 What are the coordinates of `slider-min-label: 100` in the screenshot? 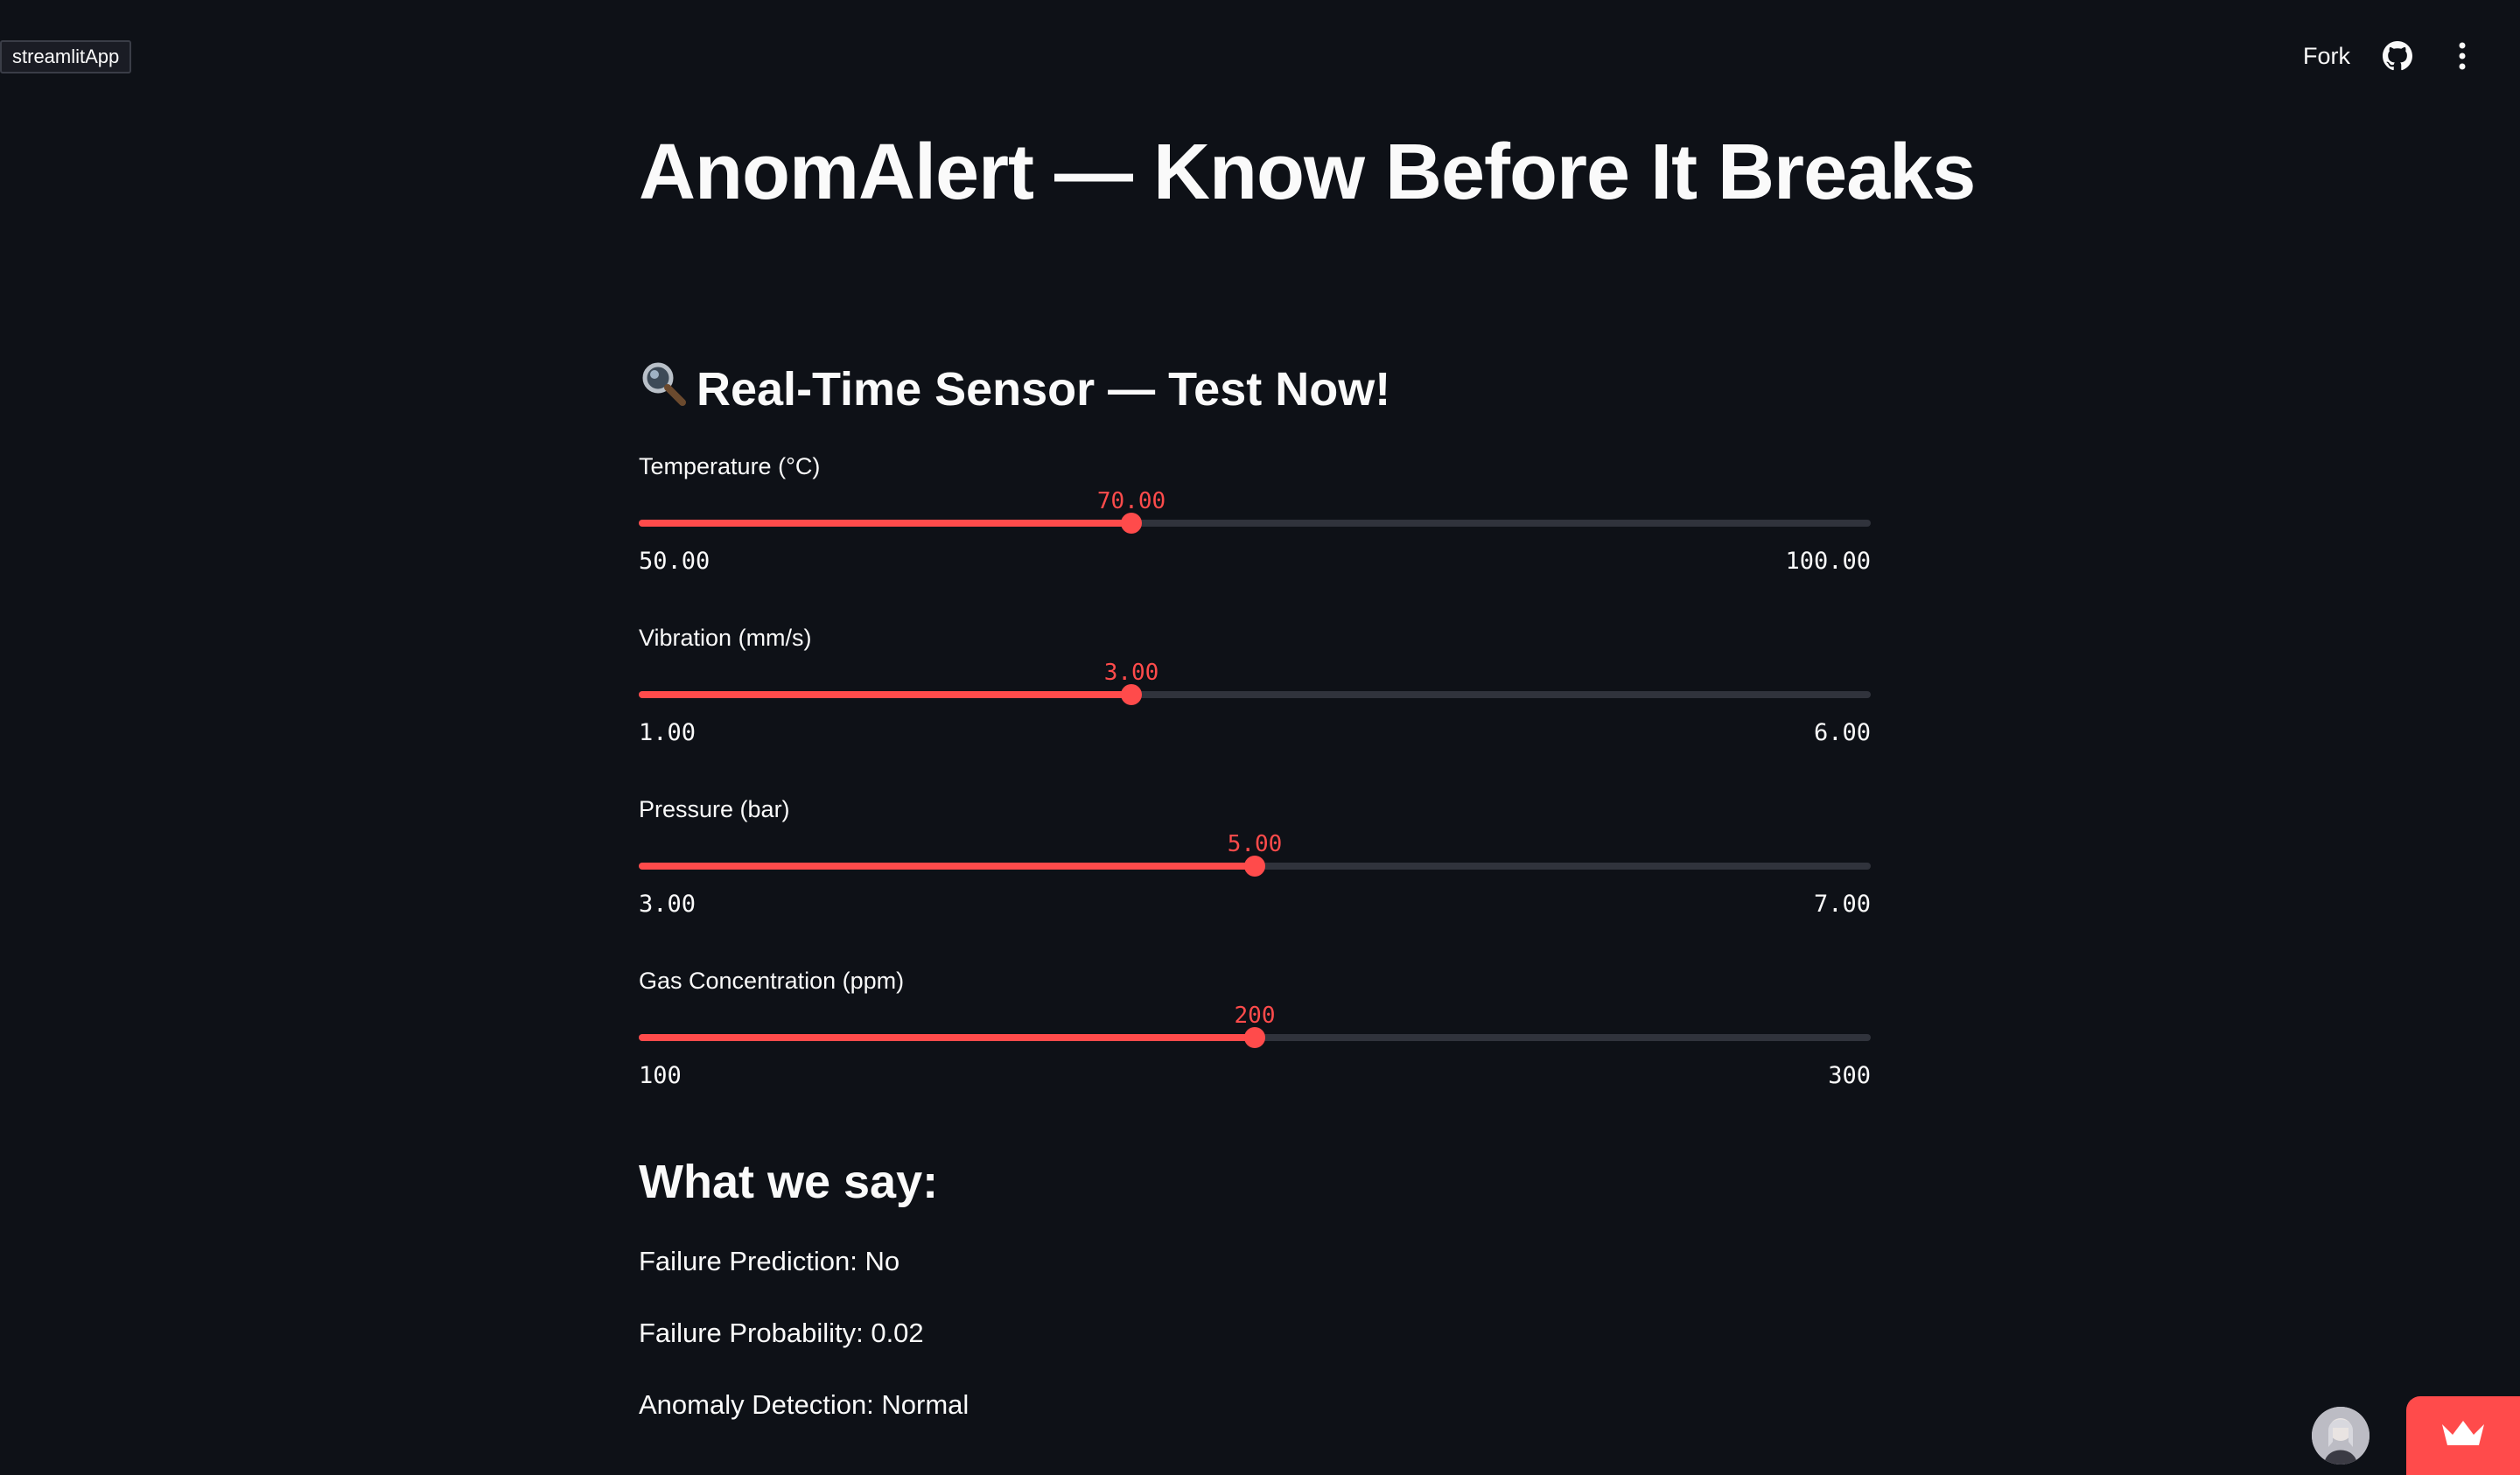 It's located at (660, 1075).